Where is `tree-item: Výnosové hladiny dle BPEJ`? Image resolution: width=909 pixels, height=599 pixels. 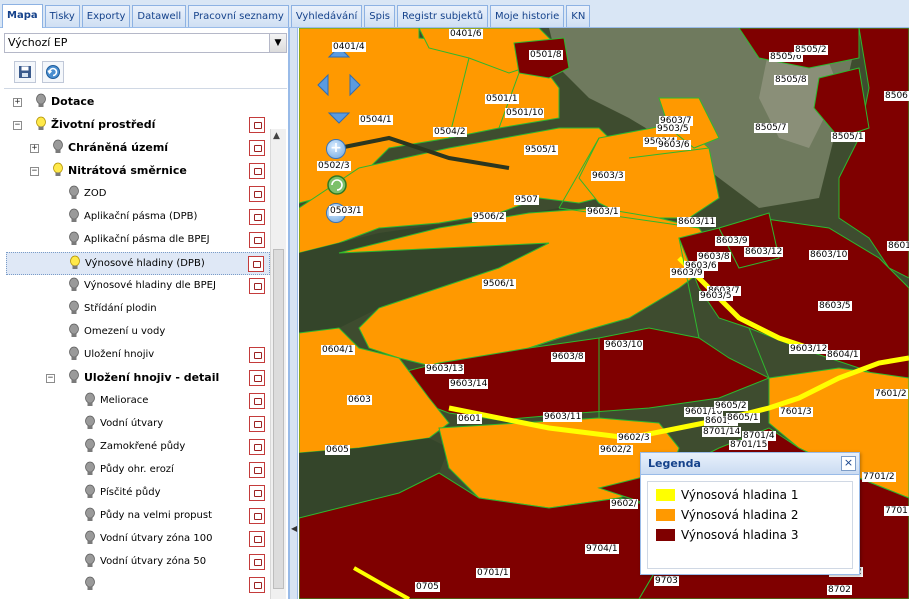 tree-item: Výnosové hladiny dle BPEJ is located at coordinates (138, 286).